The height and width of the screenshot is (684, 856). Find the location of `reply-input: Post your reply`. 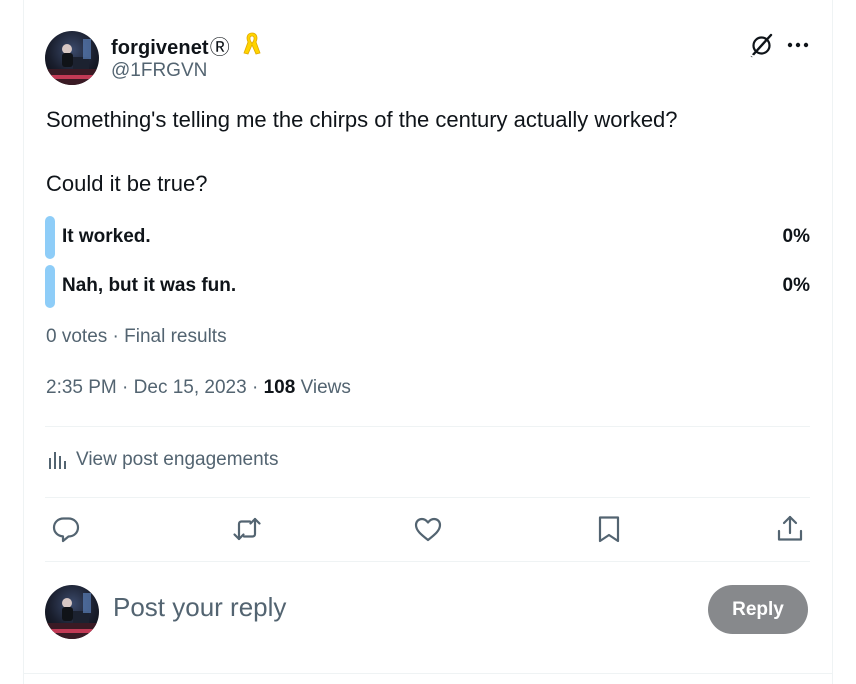

reply-input: Post your reply is located at coordinates (199, 607).